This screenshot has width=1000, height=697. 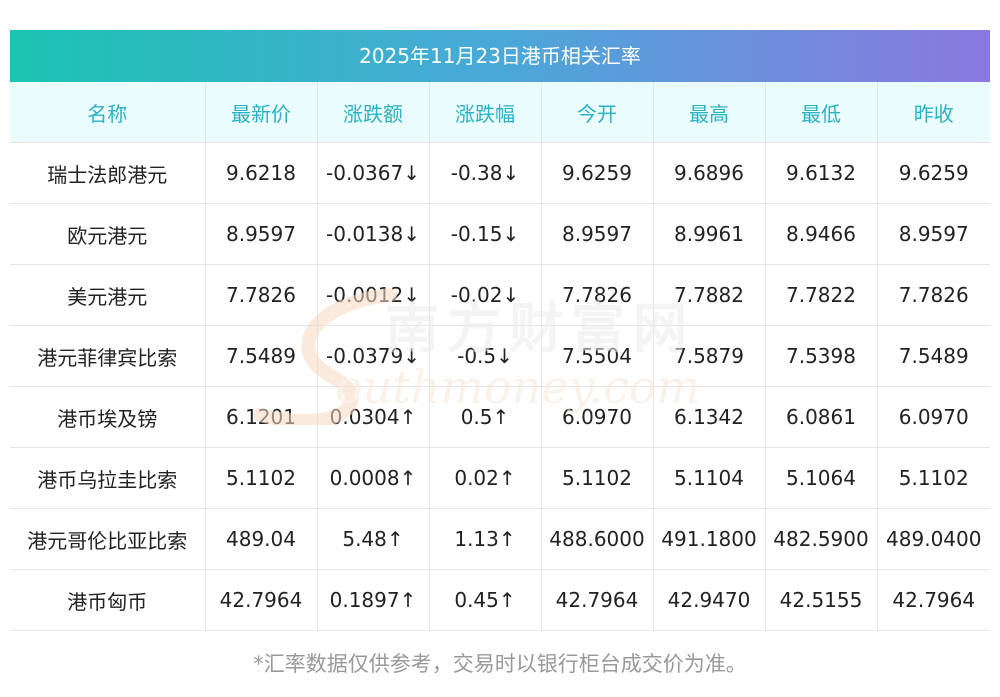 What do you see at coordinates (933, 600) in the screenshot?
I see `prev-close-price: 42.7964` at bounding box center [933, 600].